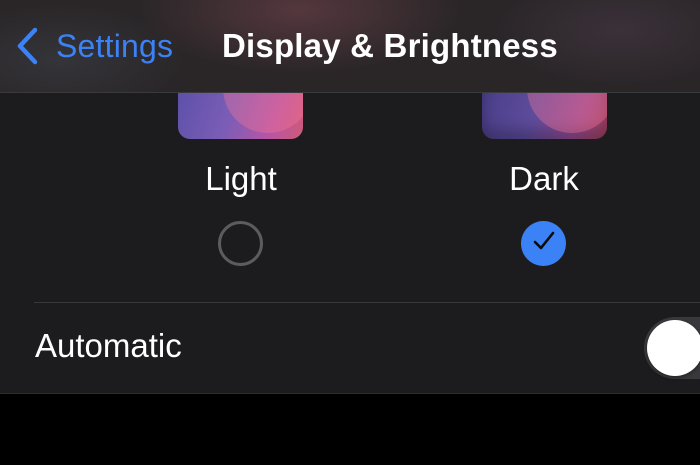  I want to click on back-label: Settings, so click(115, 45).